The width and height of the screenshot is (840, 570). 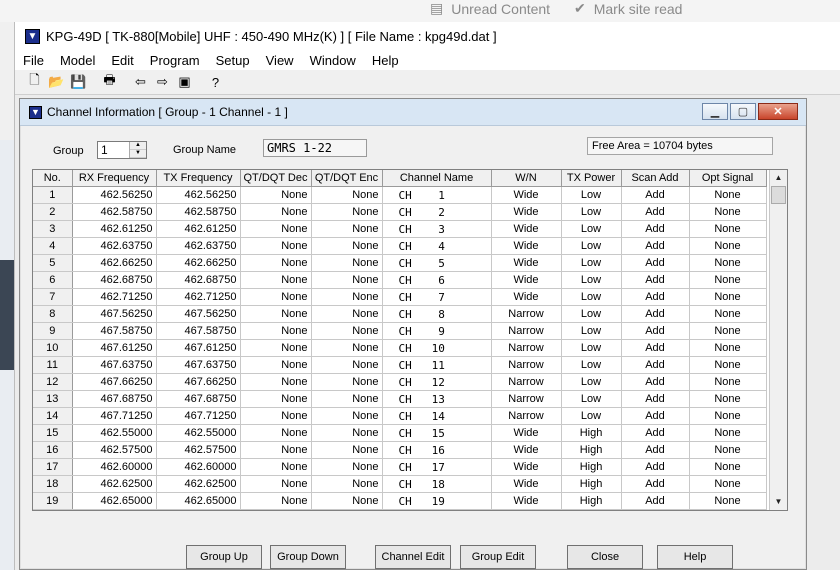 What do you see at coordinates (53, 467) in the screenshot?
I see `row-number: 17` at bounding box center [53, 467].